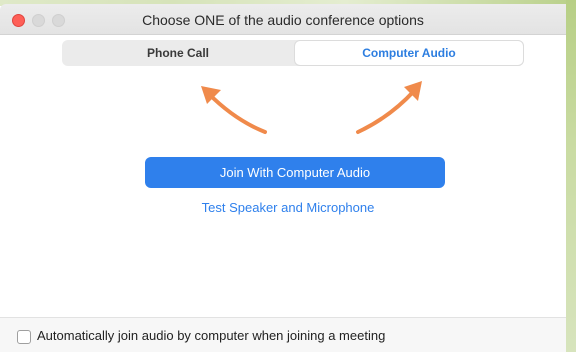 The image size is (576, 352). What do you see at coordinates (178, 53) in the screenshot?
I see `tab-phone-call: Phone Call` at bounding box center [178, 53].